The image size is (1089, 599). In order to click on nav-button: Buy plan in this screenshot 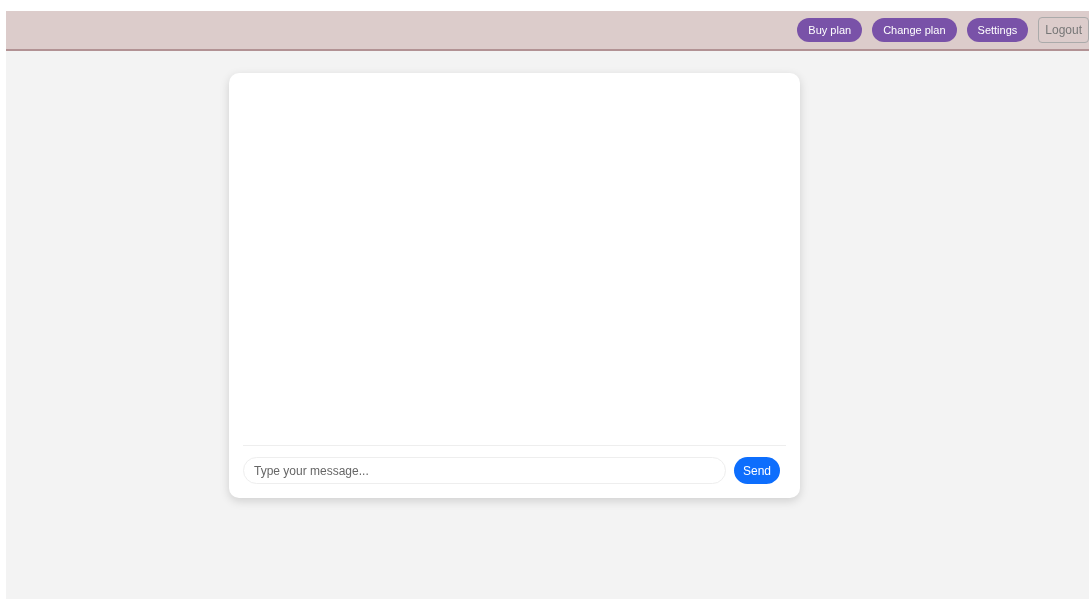, I will do `click(830, 30)`.